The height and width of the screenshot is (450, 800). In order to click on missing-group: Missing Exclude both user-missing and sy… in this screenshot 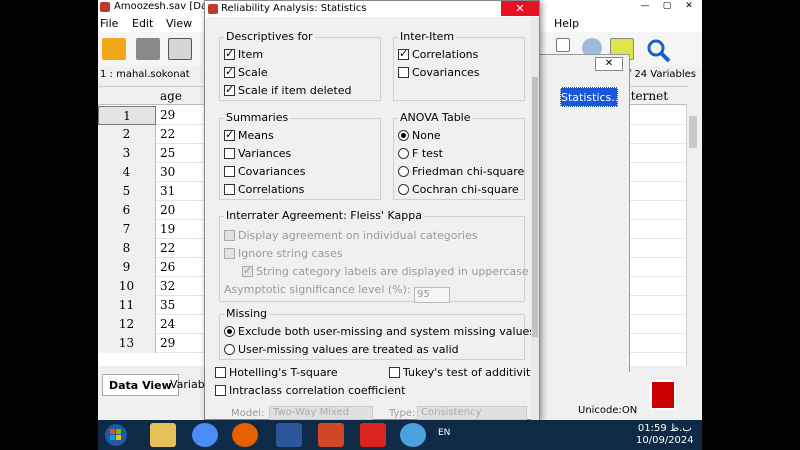, I will do `click(377, 333)`.